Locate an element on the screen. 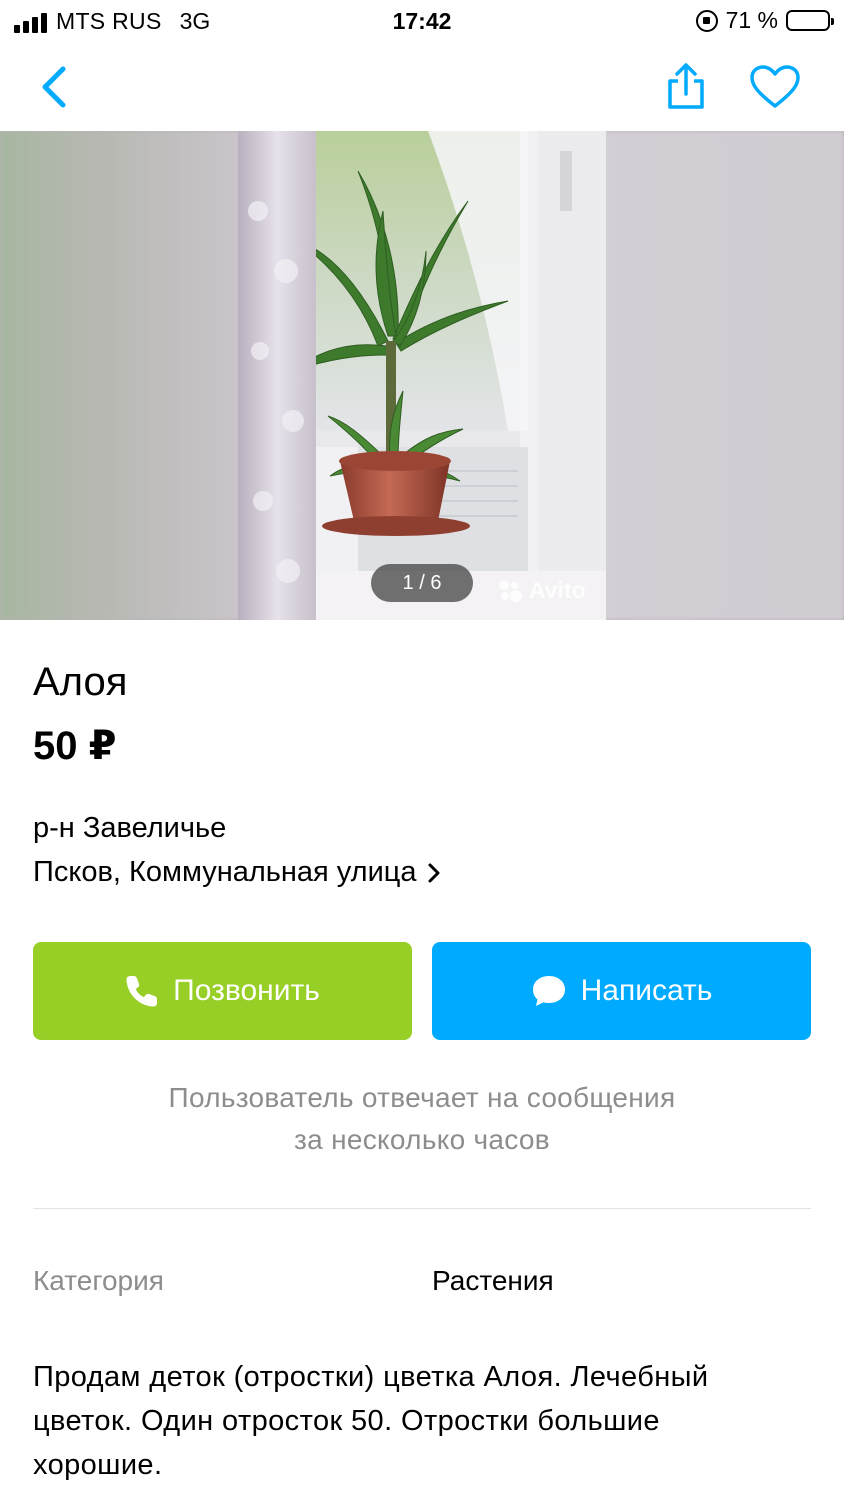 This screenshot has height=1500, width=844. aloe-plant-image is located at coordinates (422, 375).